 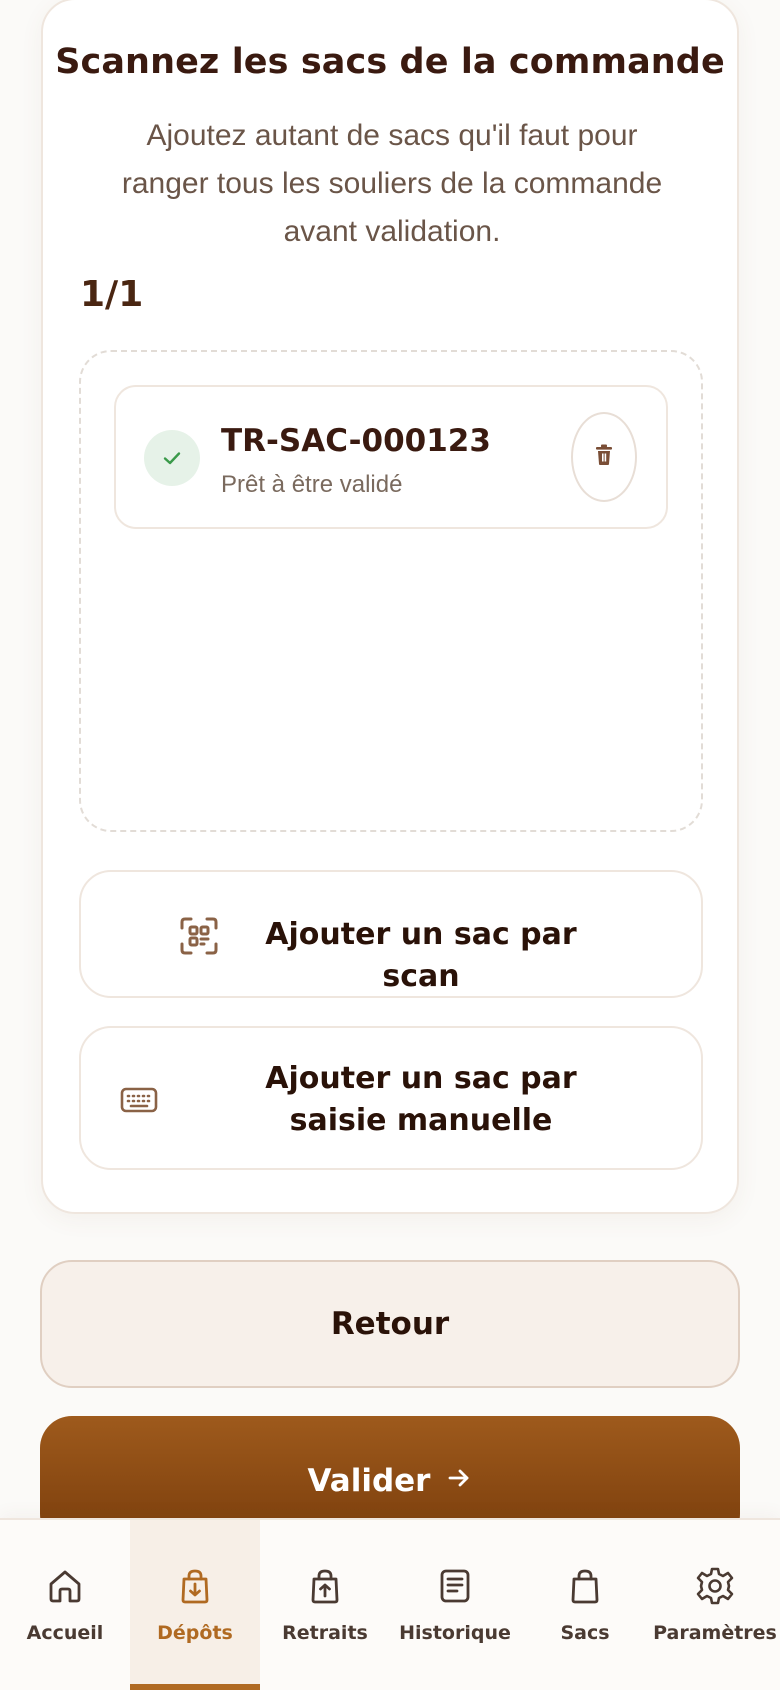 I want to click on add-bag-manual-button: Ajouter un sac par saisie manuelle, so click(x=391, y=1098).